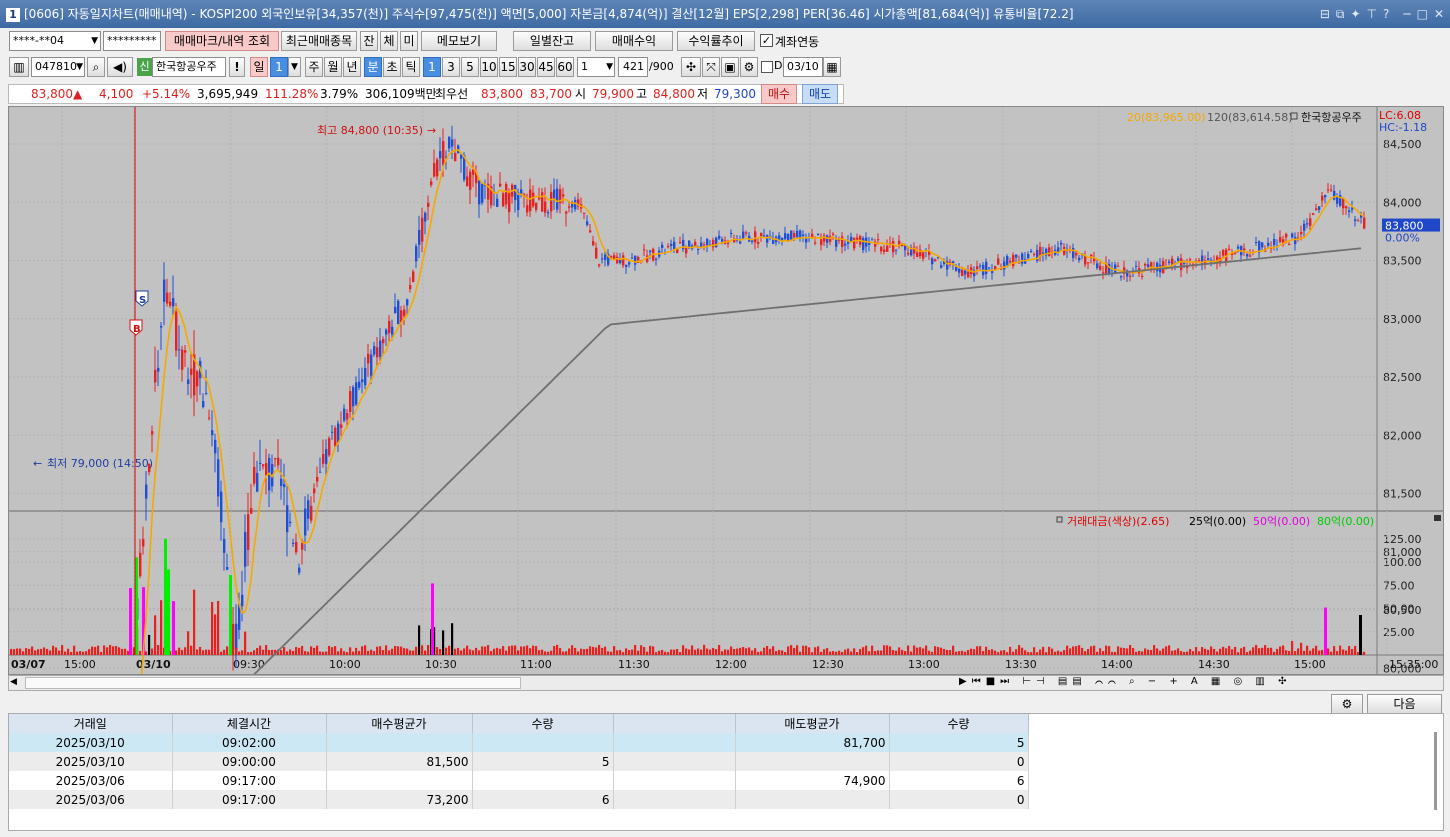 Image resolution: width=1450 pixels, height=837 pixels. Describe the element at coordinates (803, 67) in the screenshot. I see `date-input: 03/10` at that location.